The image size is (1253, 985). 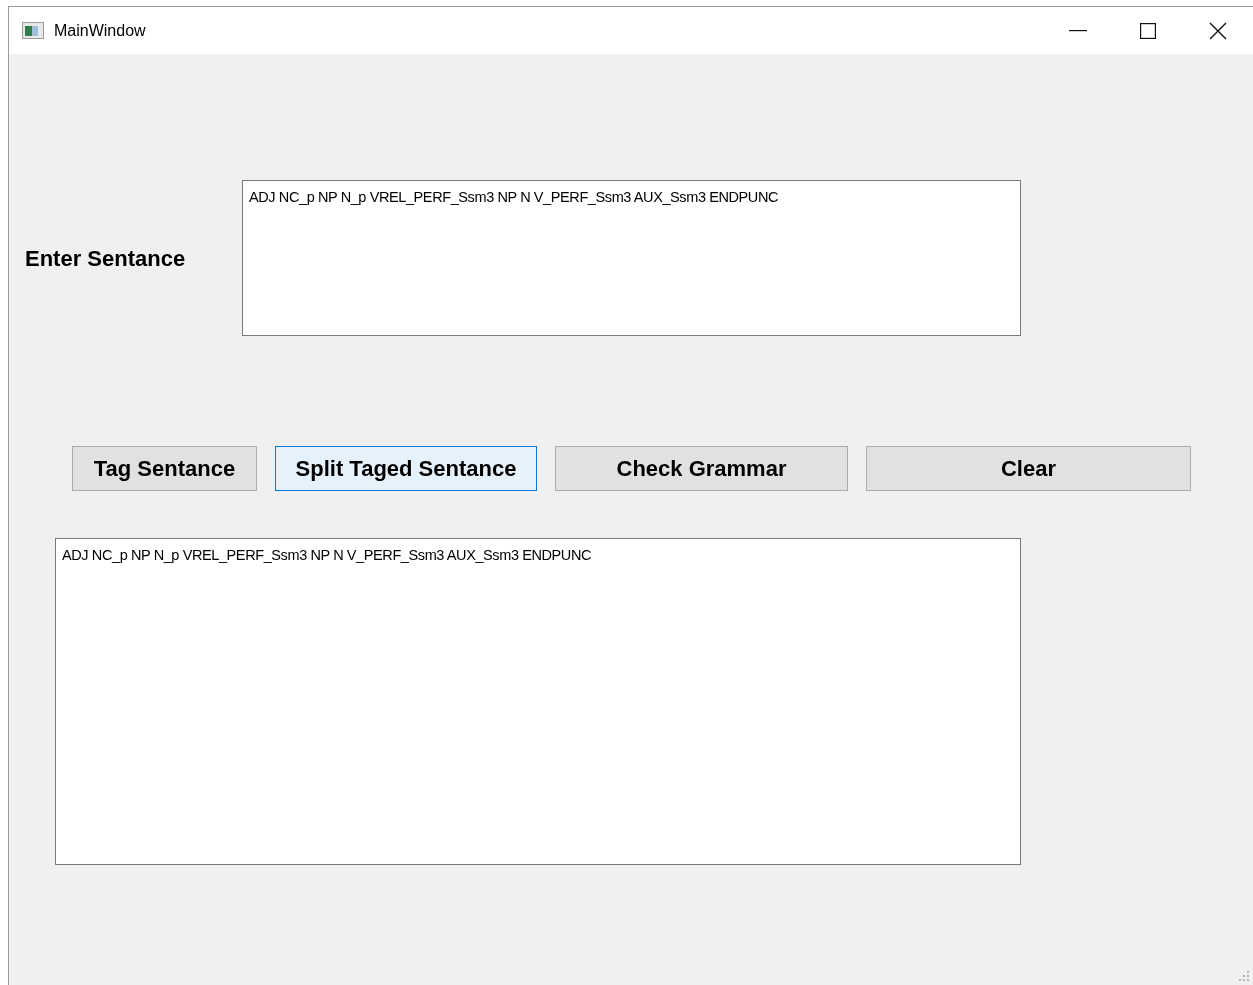 What do you see at coordinates (33, 30) in the screenshot?
I see `app-icon` at bounding box center [33, 30].